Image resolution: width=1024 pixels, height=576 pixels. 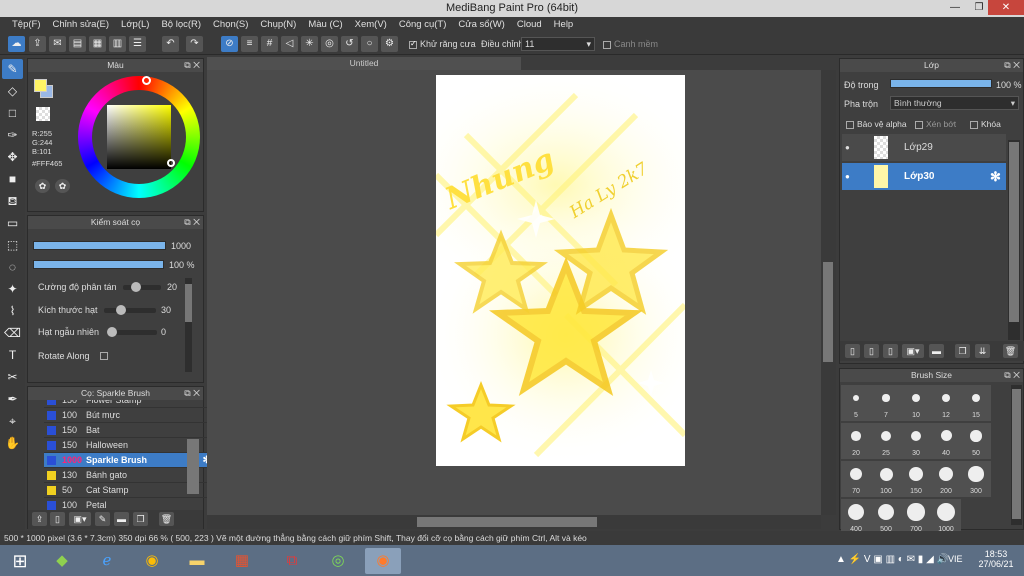 What do you see at coordinates (383, 561) in the screenshot?
I see `medibang-taskbar-icon: ◉` at bounding box center [383, 561].